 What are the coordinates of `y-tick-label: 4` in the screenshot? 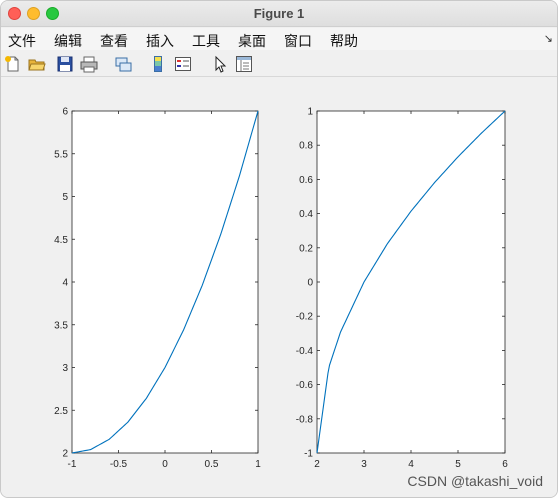 It's located at (65, 283).